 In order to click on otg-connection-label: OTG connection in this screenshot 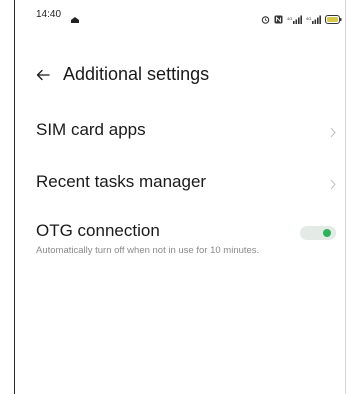, I will do `click(98, 230)`.